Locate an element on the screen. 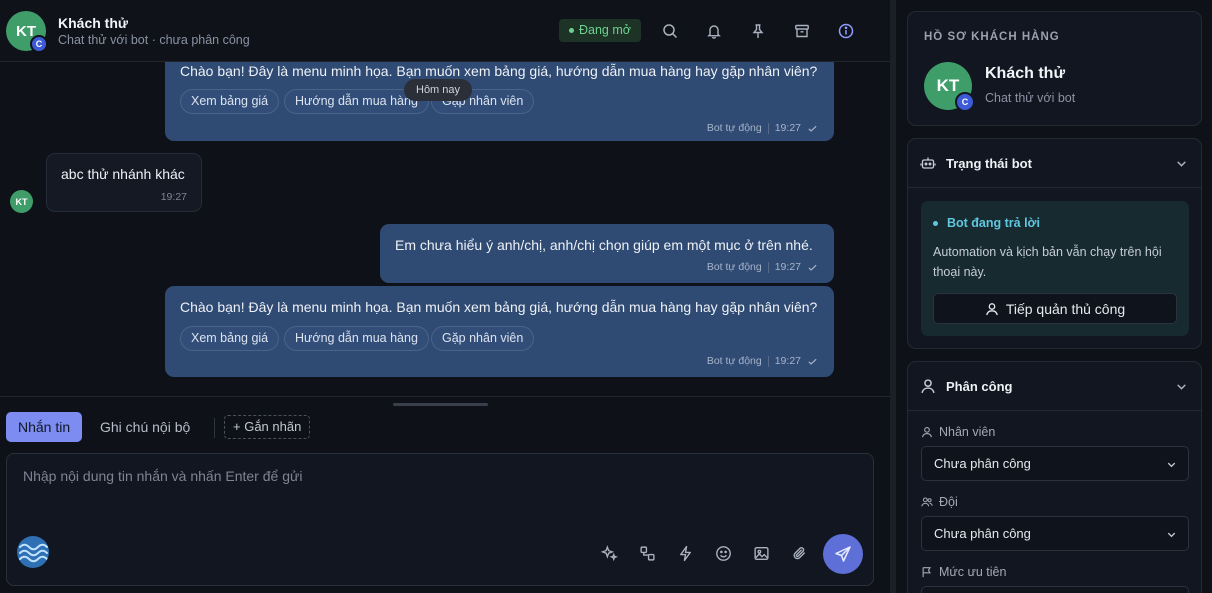 The width and height of the screenshot is (1212, 593). lightning-icon is located at coordinates (685, 553).